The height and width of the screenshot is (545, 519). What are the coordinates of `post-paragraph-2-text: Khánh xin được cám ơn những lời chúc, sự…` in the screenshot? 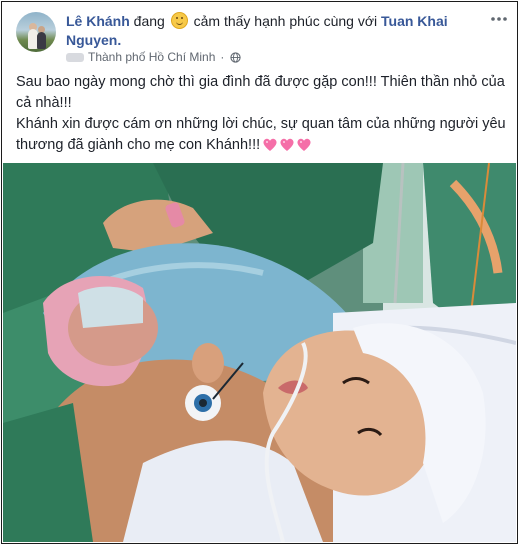 It's located at (261, 134).